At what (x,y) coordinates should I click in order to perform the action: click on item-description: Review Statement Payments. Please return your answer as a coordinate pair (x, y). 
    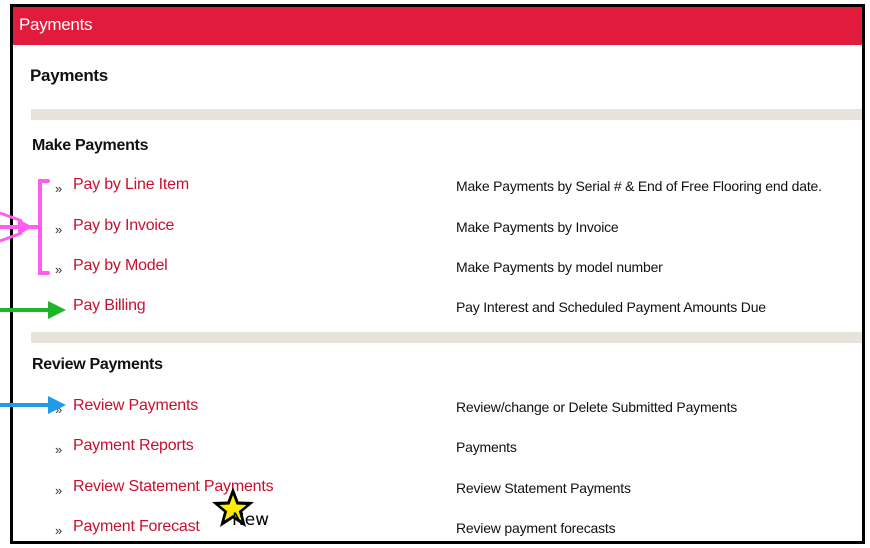
    Looking at the image, I should click on (543, 488).